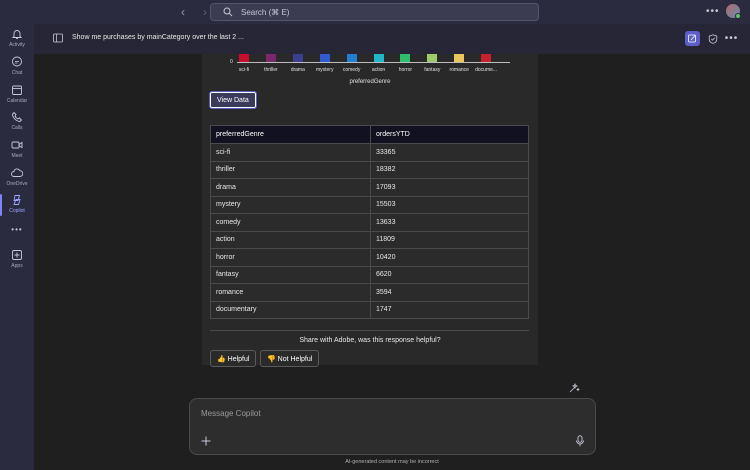 This screenshot has height=470, width=750. Describe the element at coordinates (17, 262) in the screenshot. I see `rail-item-apps: Apps` at that location.